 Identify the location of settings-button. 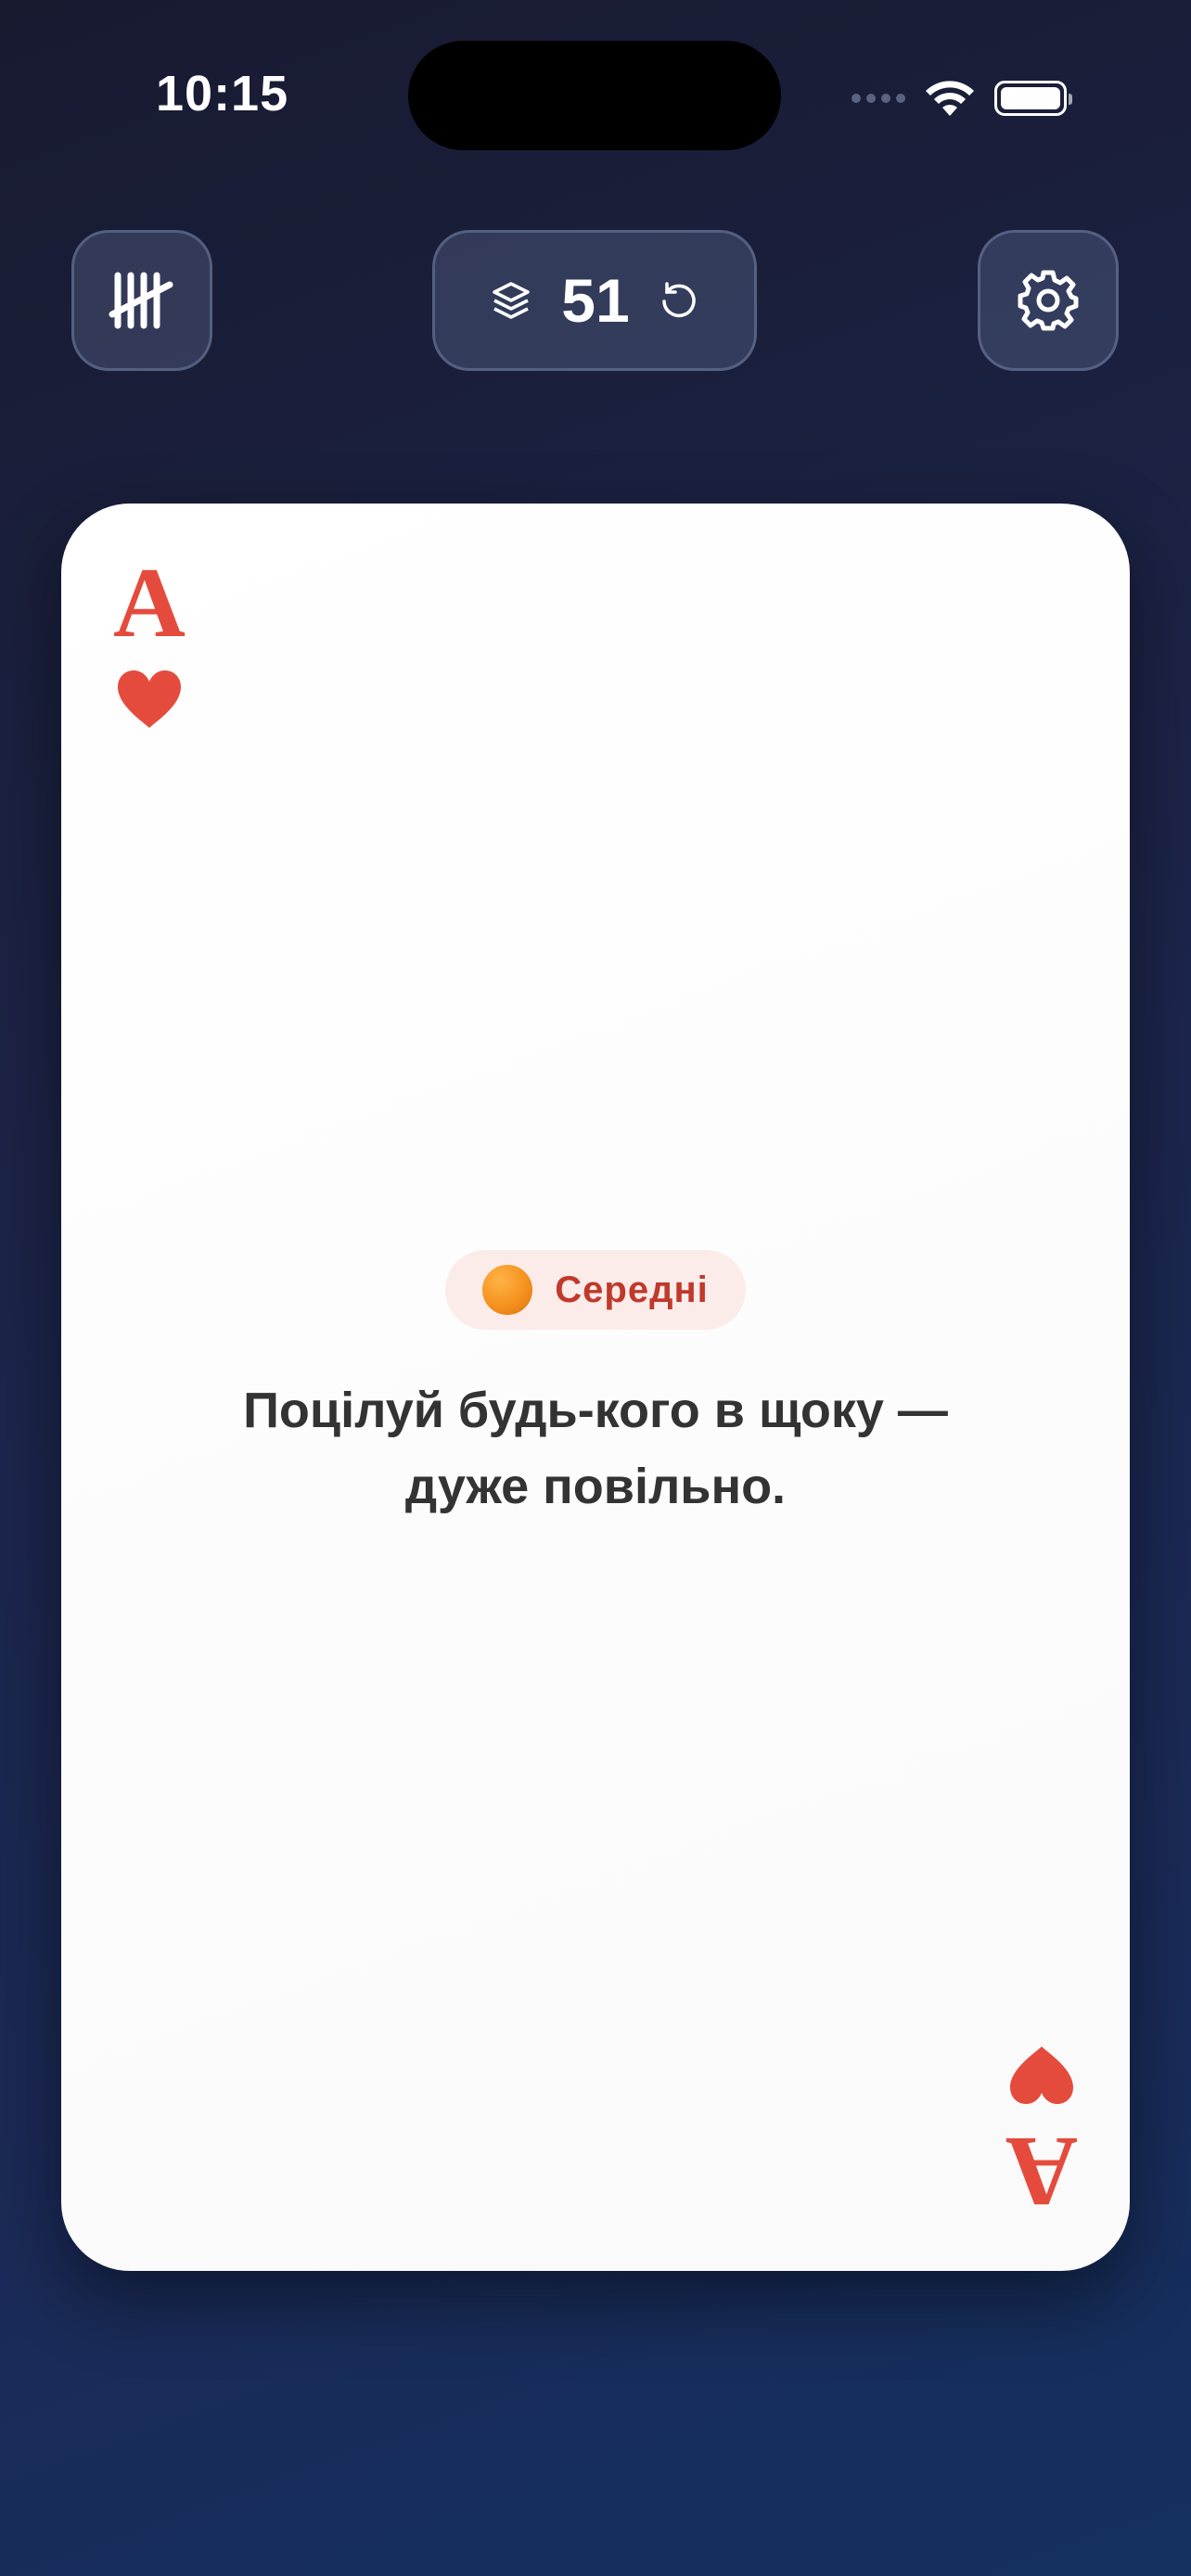
(1048, 301).